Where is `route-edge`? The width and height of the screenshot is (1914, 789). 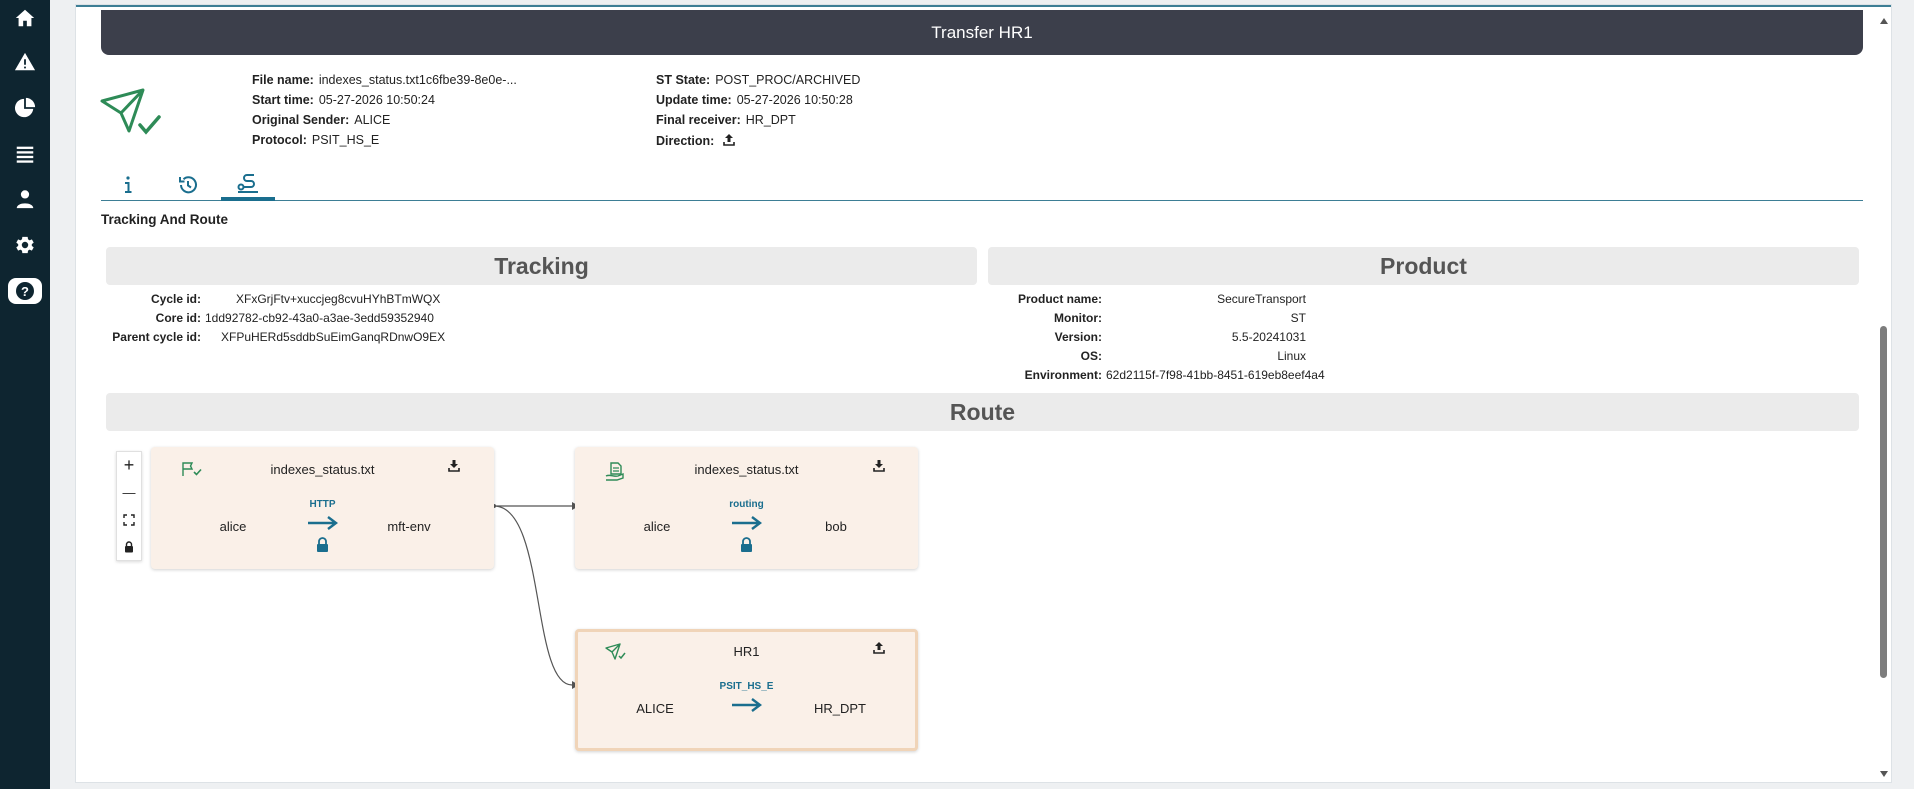 route-edge is located at coordinates (533, 595).